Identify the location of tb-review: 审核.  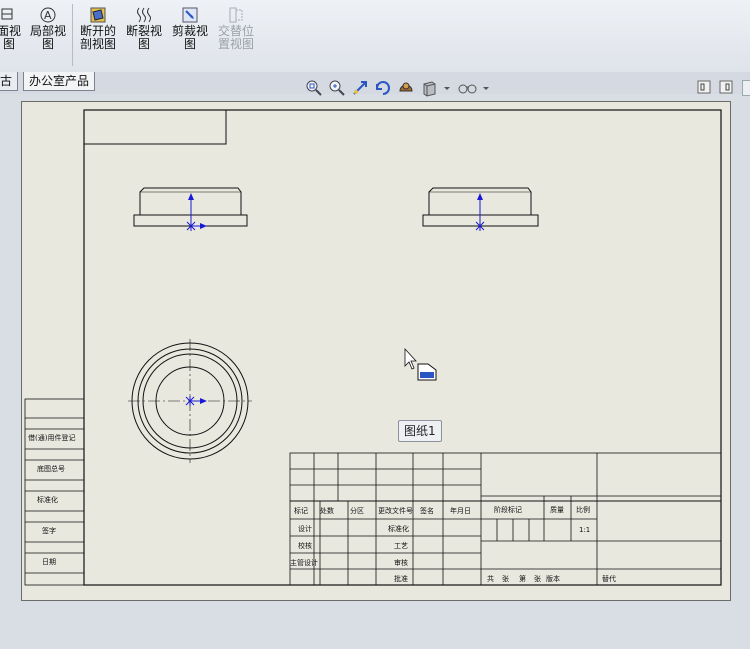
(401, 562).